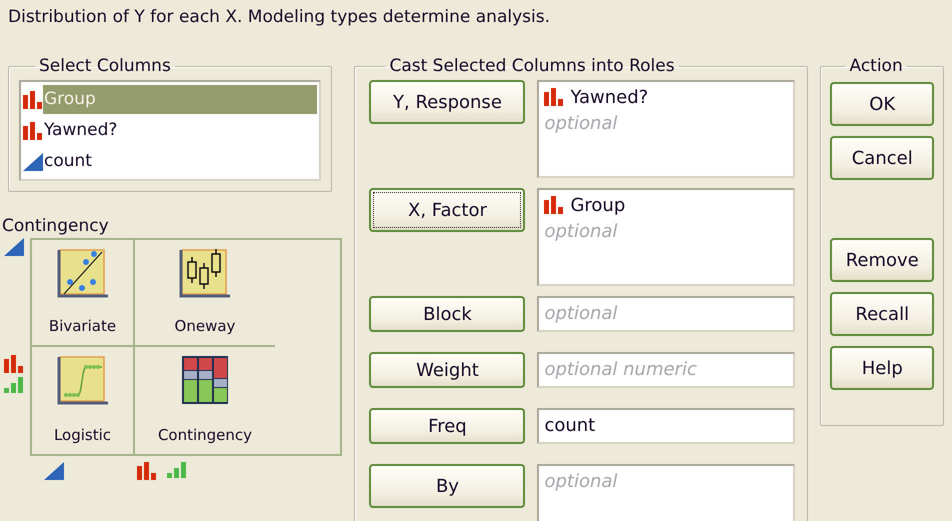 This screenshot has height=521, width=952. What do you see at coordinates (83, 274) in the screenshot?
I see `scatter-plot-icon` at bounding box center [83, 274].